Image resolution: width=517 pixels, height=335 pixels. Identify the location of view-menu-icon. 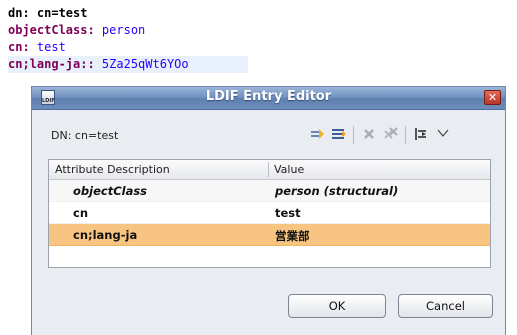
(443, 134).